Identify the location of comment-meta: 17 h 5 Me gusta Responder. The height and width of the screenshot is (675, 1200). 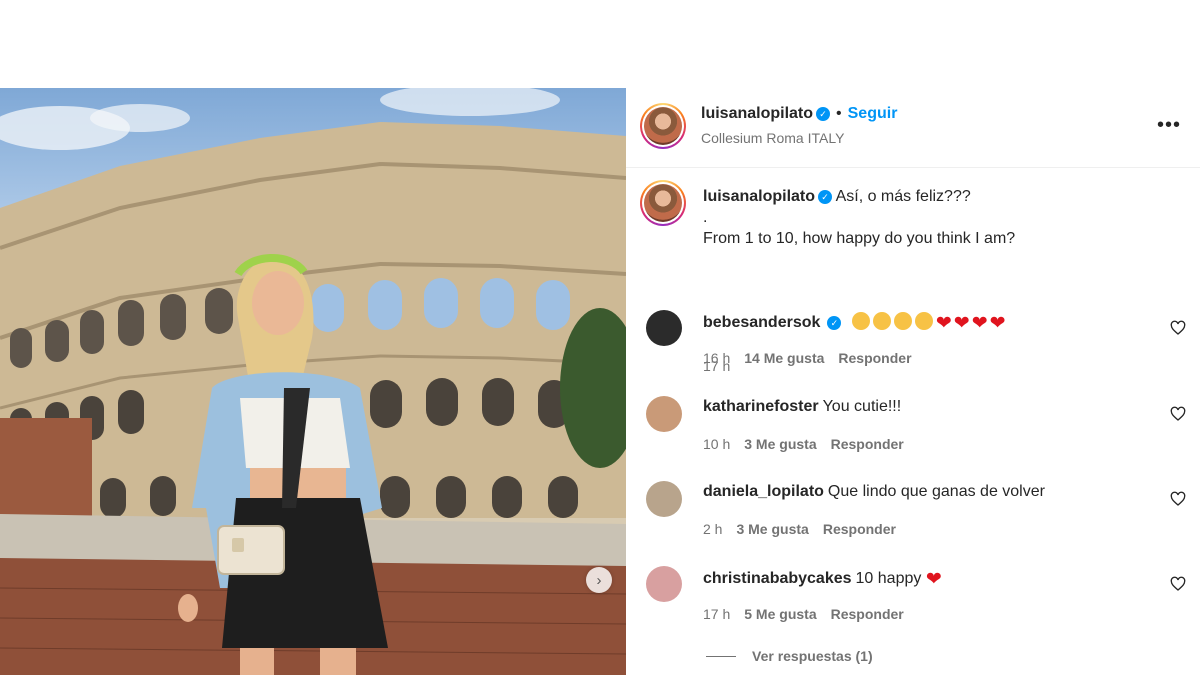
(810, 614).